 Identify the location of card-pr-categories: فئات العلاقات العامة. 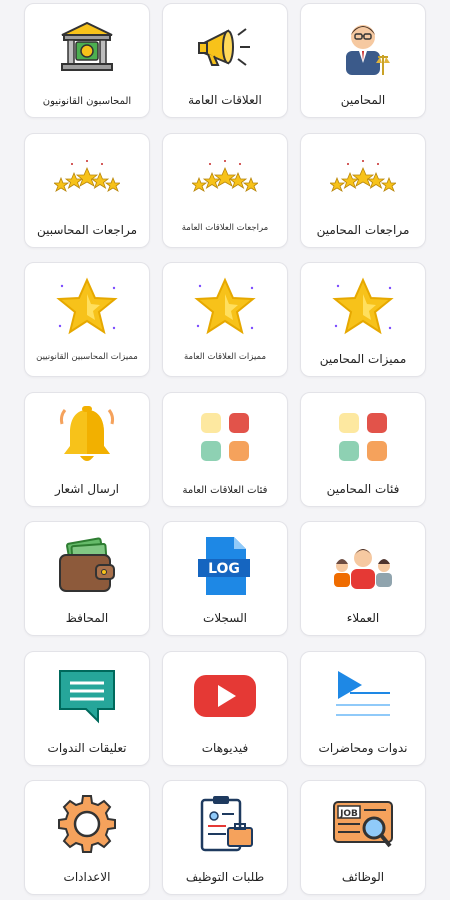
(225, 449).